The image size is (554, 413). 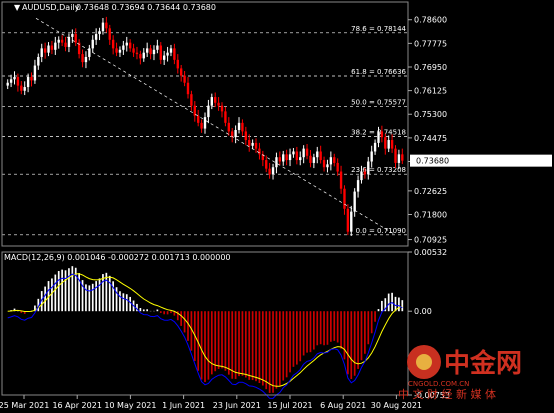 What do you see at coordinates (289, 405) in the screenshot?
I see `x-tick-label: 15 Jul 2021` at bounding box center [289, 405].